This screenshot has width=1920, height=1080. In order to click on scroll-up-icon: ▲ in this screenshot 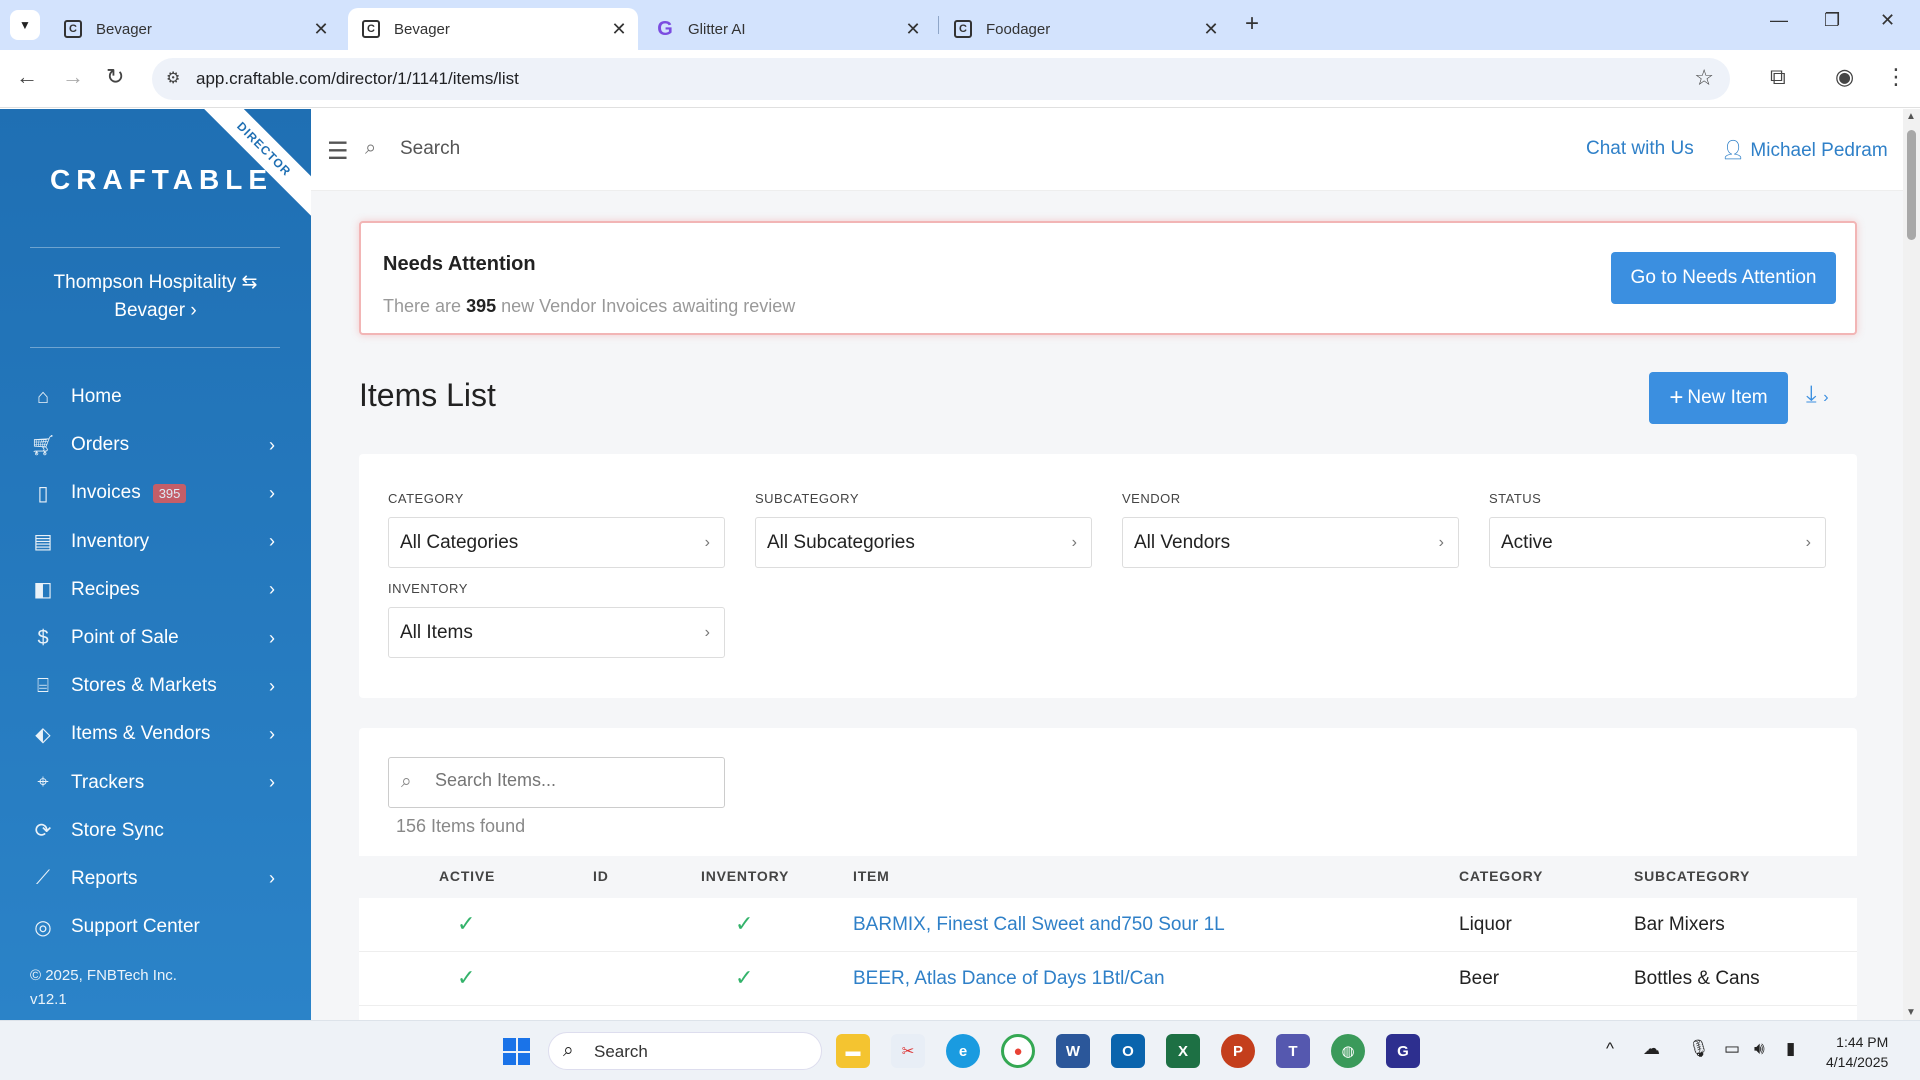, I will do `click(1911, 116)`.